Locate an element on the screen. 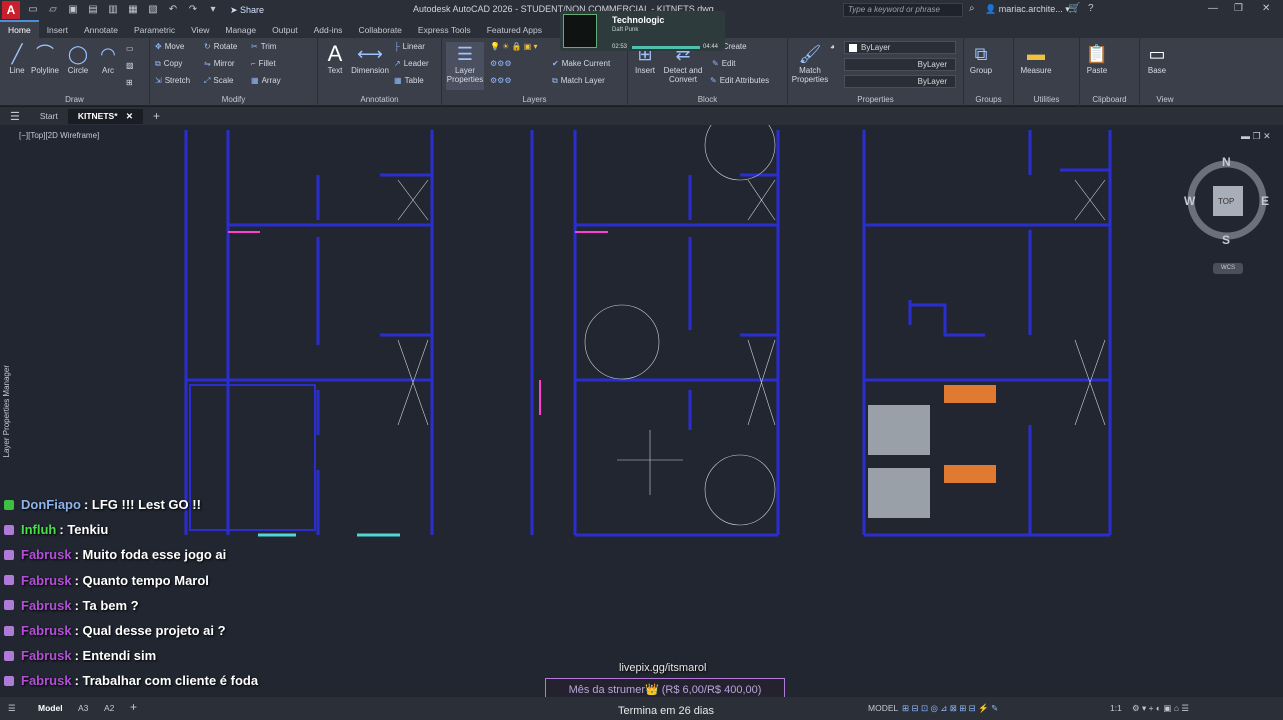 This screenshot has height=720, width=1283. viewcube-top-face: TOP is located at coordinates (1226, 201).